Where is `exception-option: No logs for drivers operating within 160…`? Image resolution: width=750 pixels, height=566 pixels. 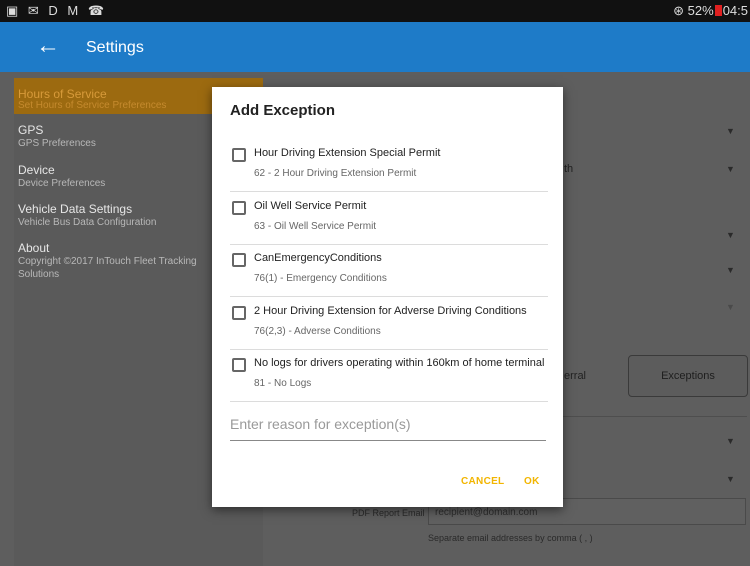 exception-option: No logs for drivers operating within 160… is located at coordinates (389, 376).